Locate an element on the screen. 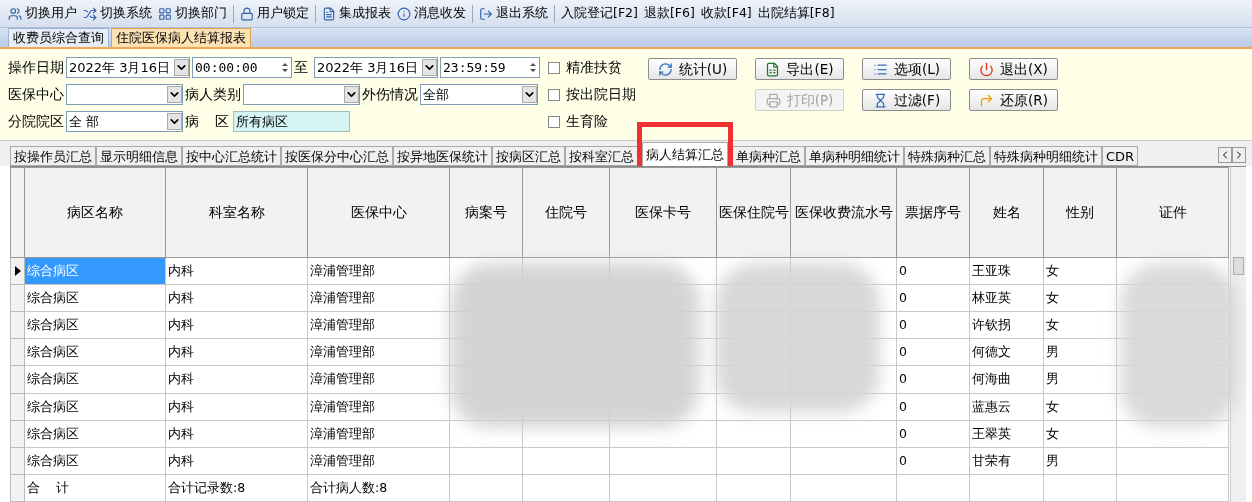 The width and height of the screenshot is (1252, 502). scroll-right-icon is located at coordinates (1239, 155).